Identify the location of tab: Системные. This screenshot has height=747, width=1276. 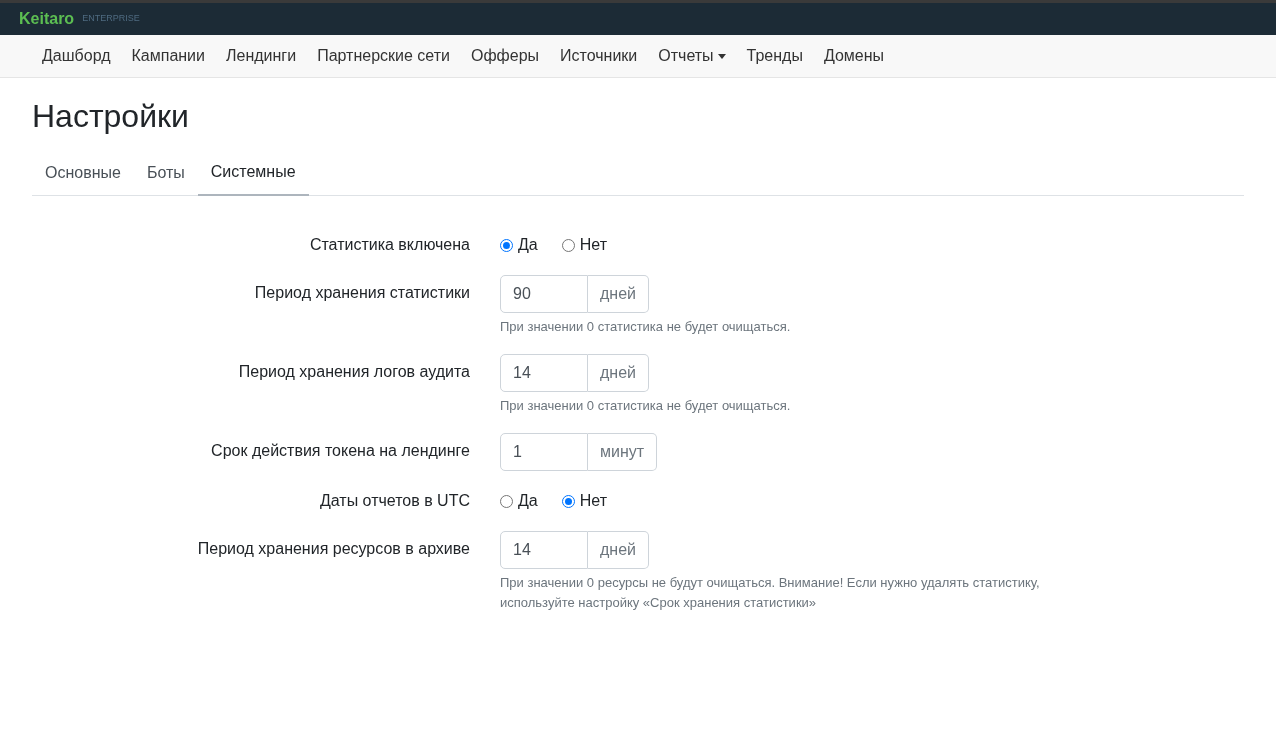
(253, 173).